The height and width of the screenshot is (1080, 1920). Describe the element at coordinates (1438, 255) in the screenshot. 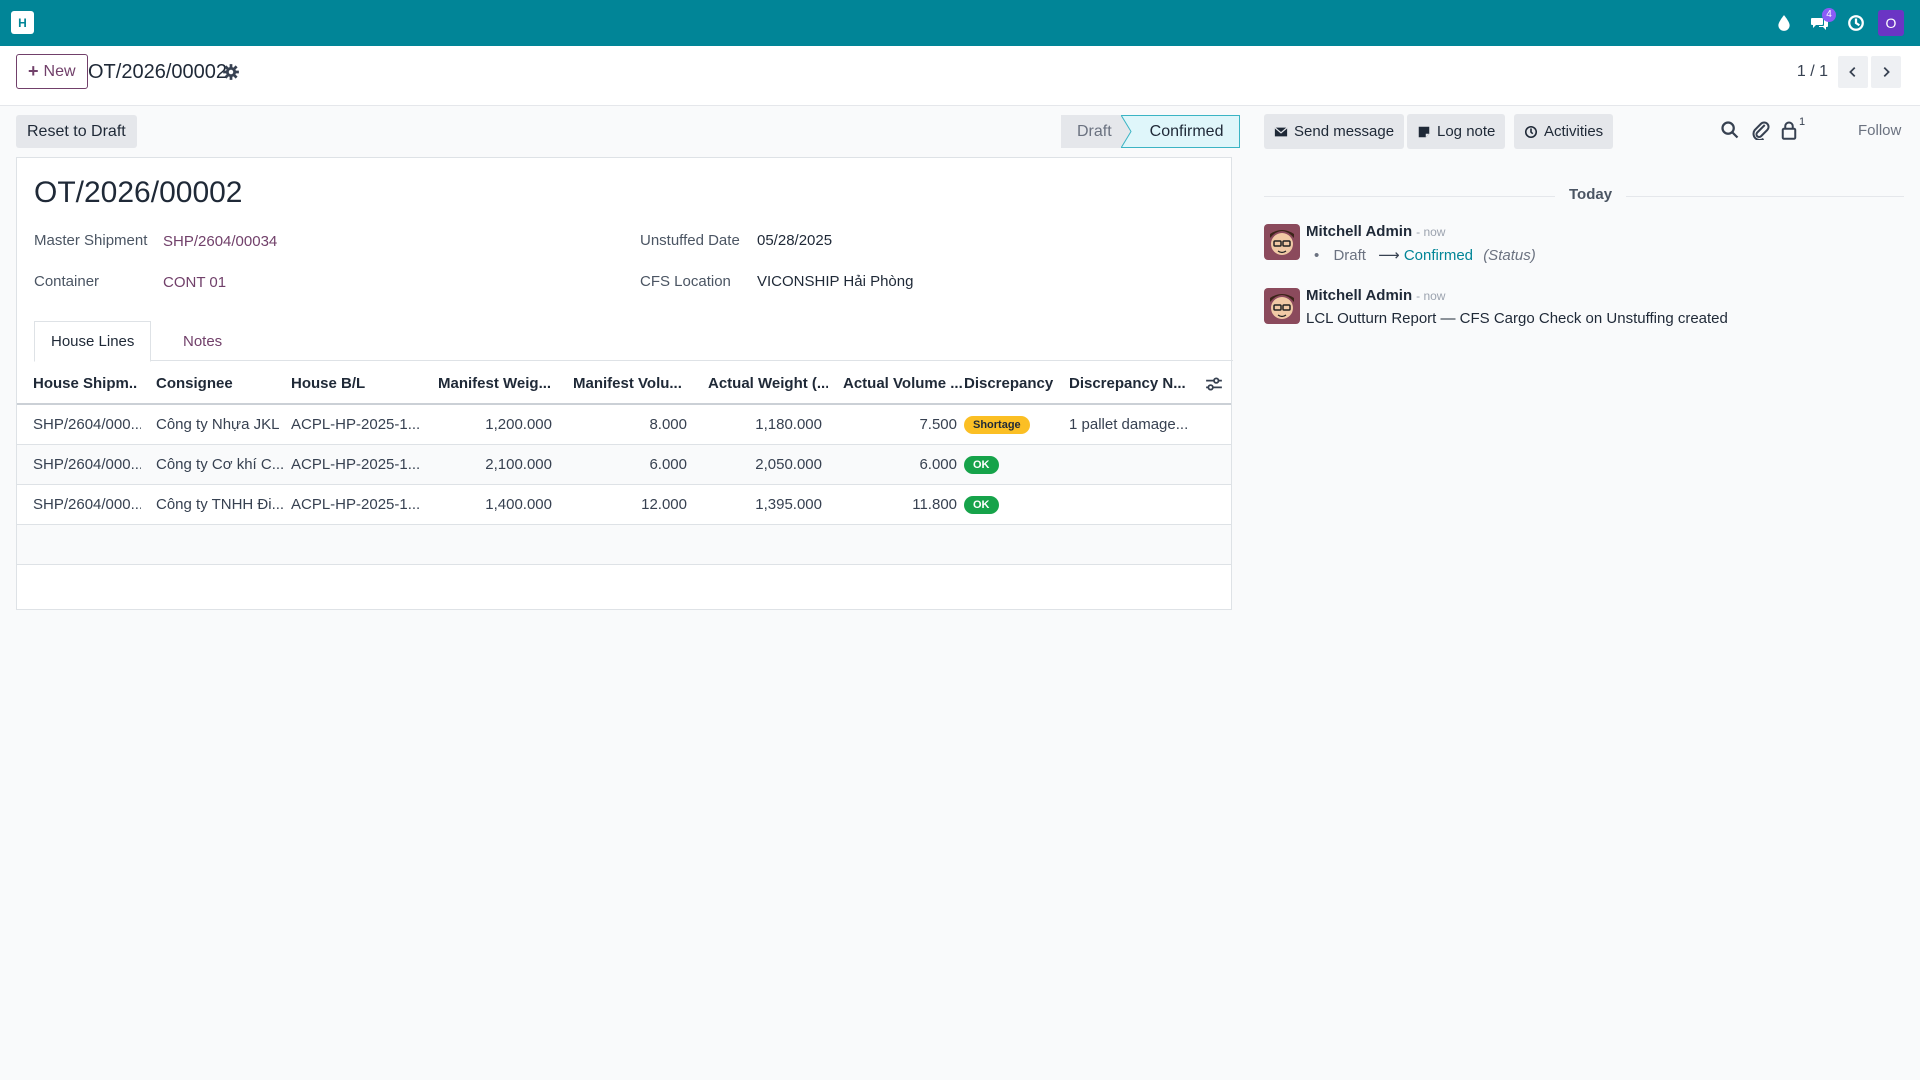

I see `new-value: Confirmed` at that location.